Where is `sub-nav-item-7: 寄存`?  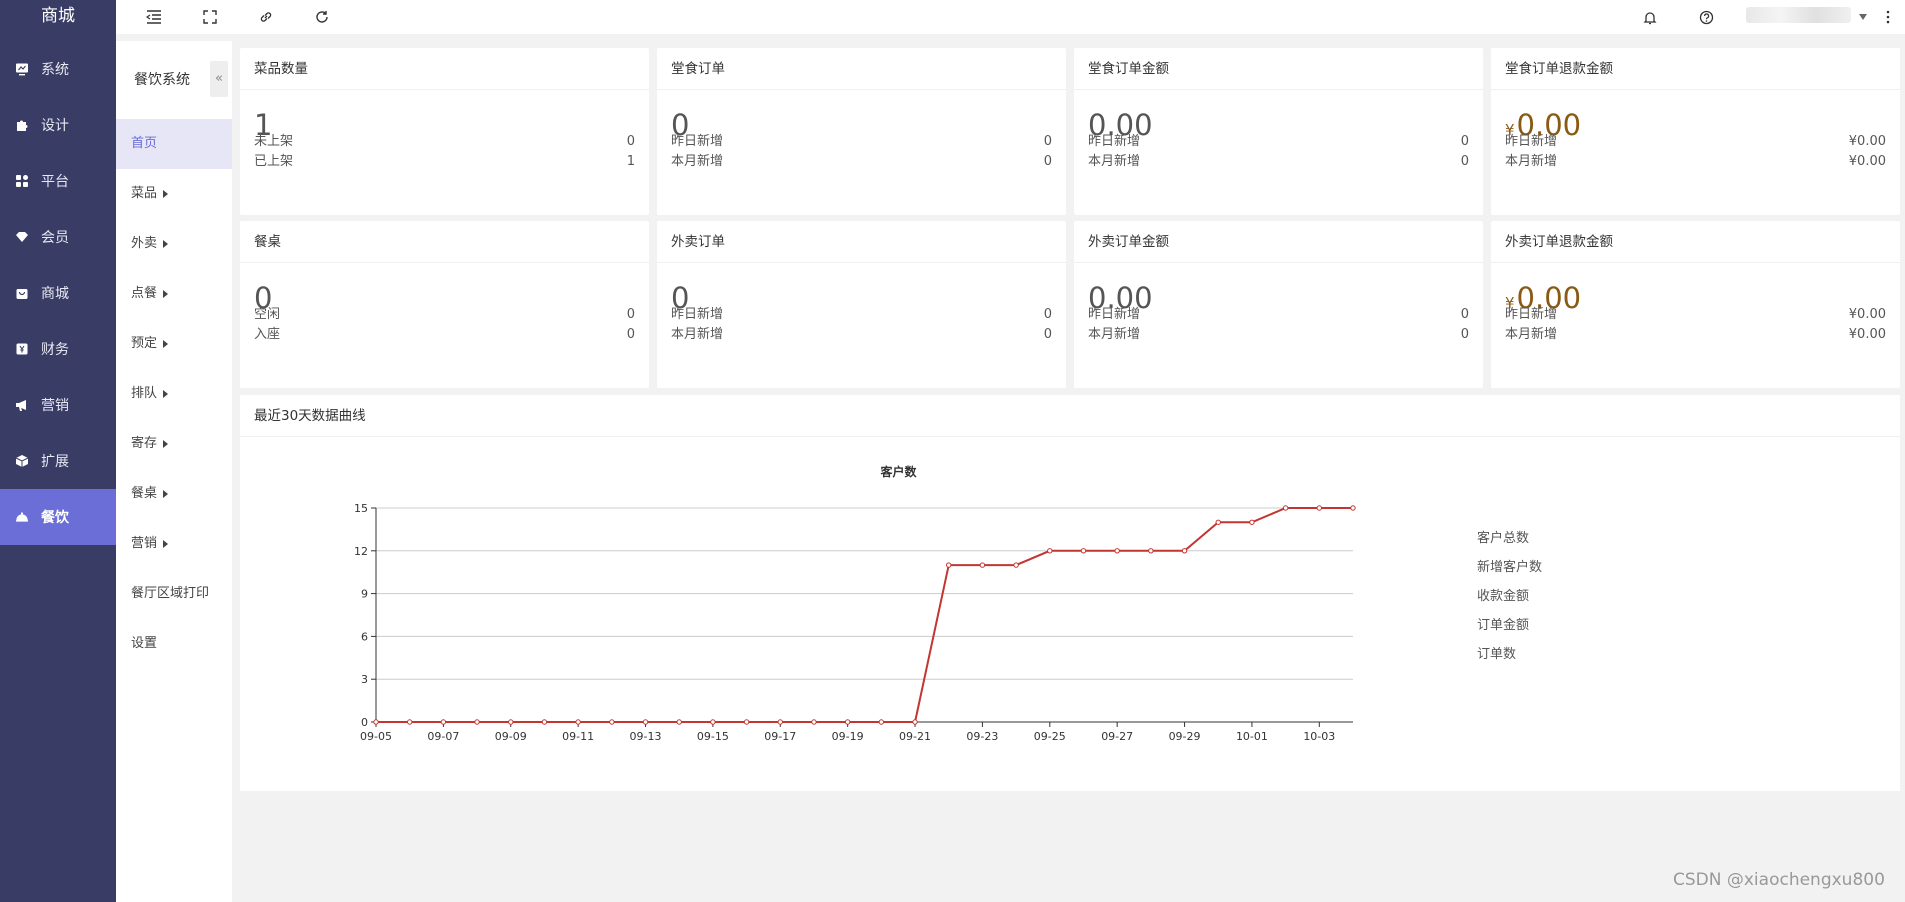
sub-nav-item-7: 寄存 is located at coordinates (174, 444).